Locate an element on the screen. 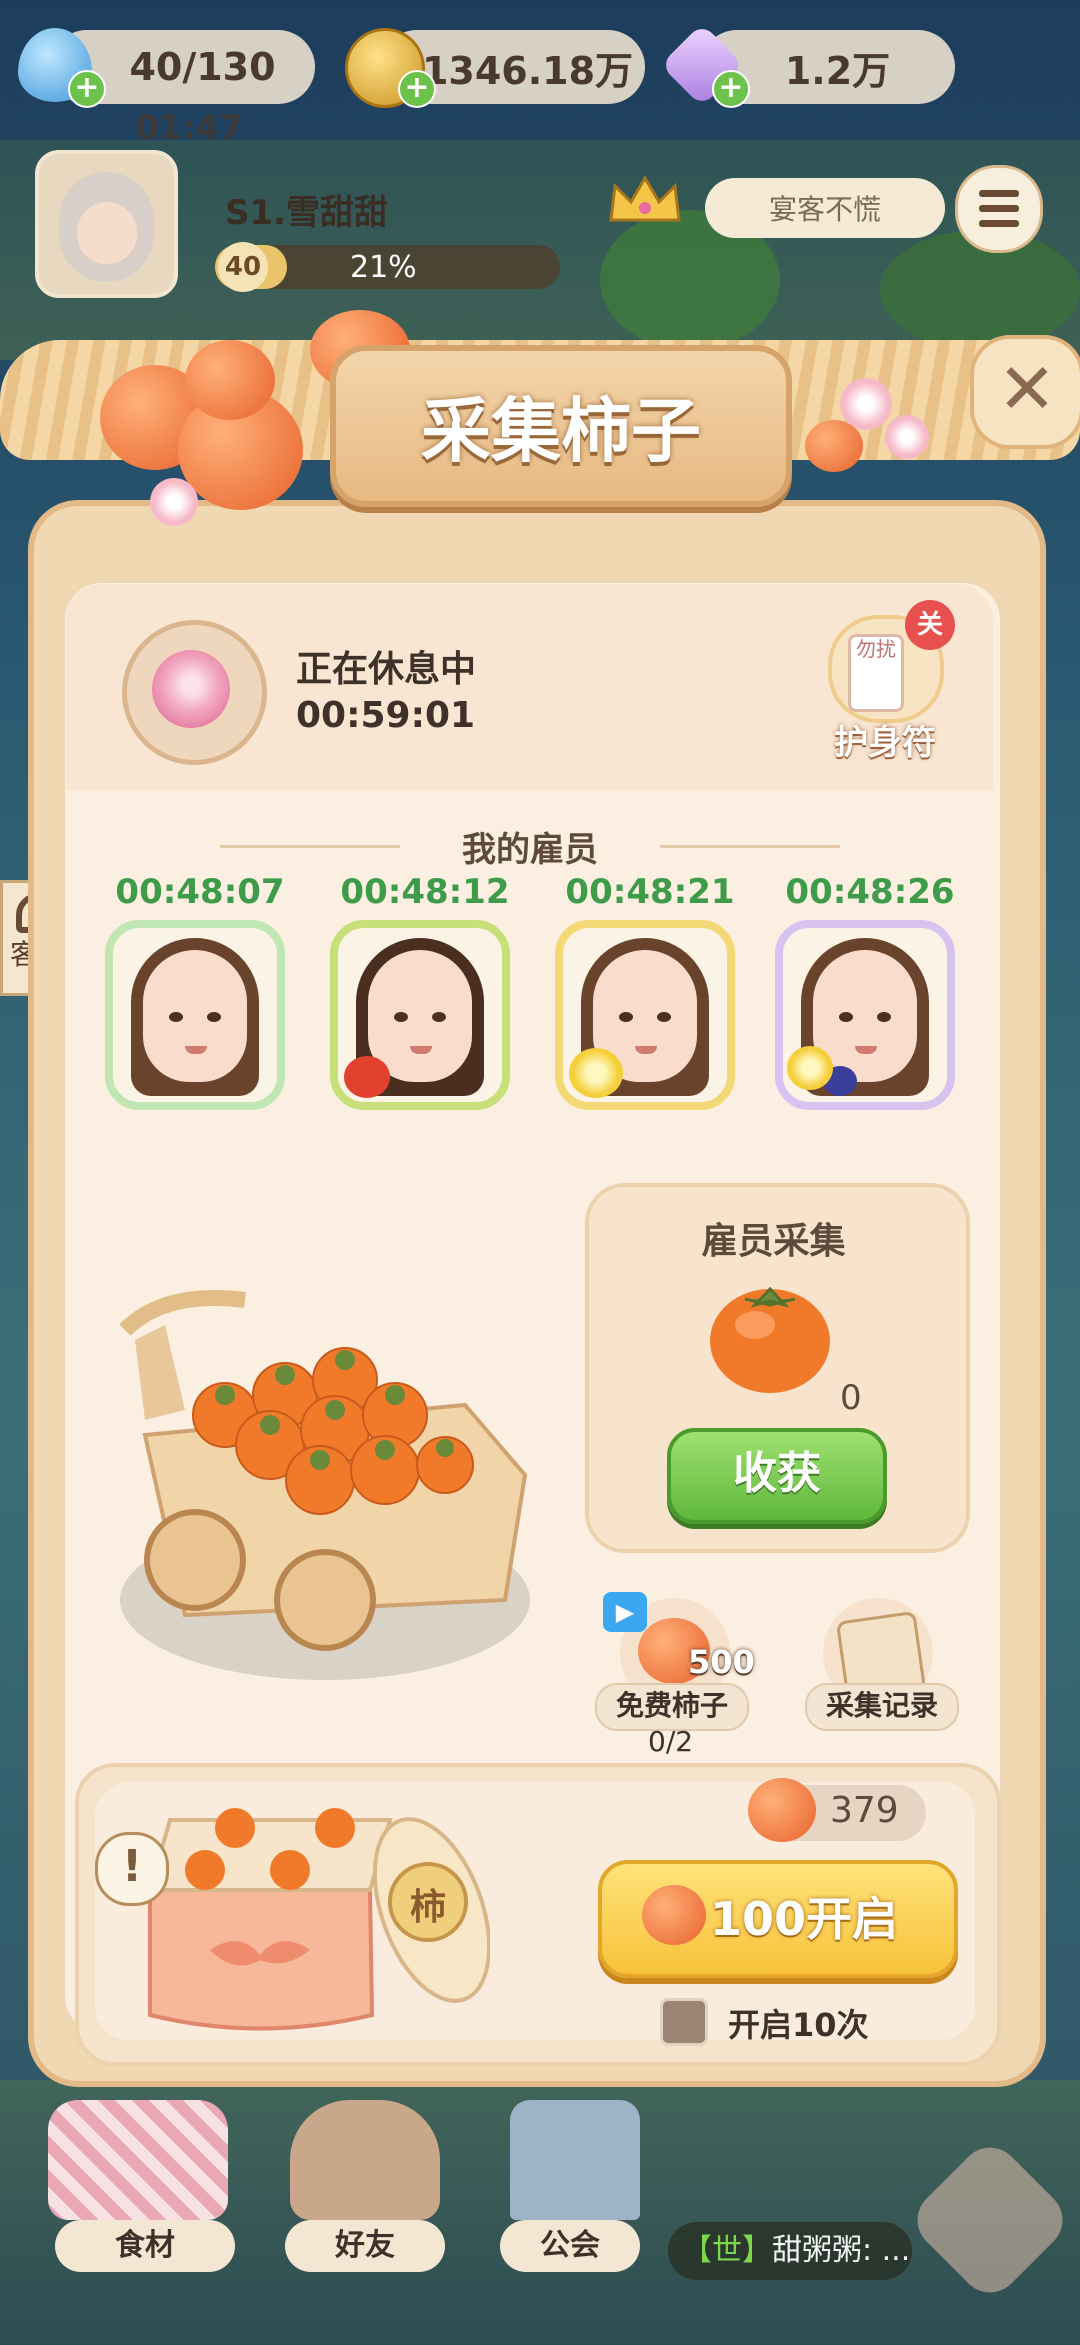  water-value: 40/130 is located at coordinates (202, 67).